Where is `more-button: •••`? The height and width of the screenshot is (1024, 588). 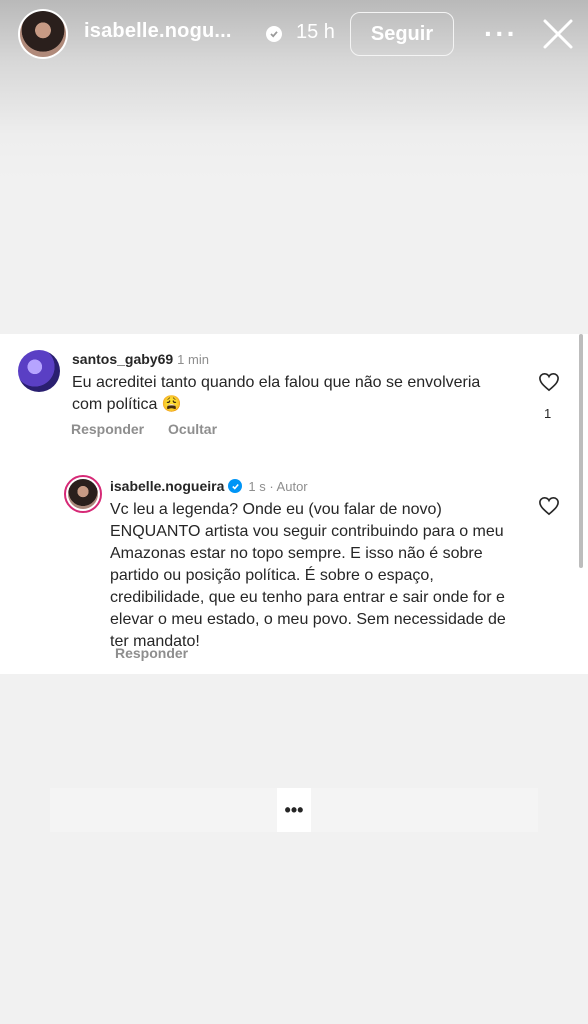
more-button: ••• is located at coordinates (294, 810).